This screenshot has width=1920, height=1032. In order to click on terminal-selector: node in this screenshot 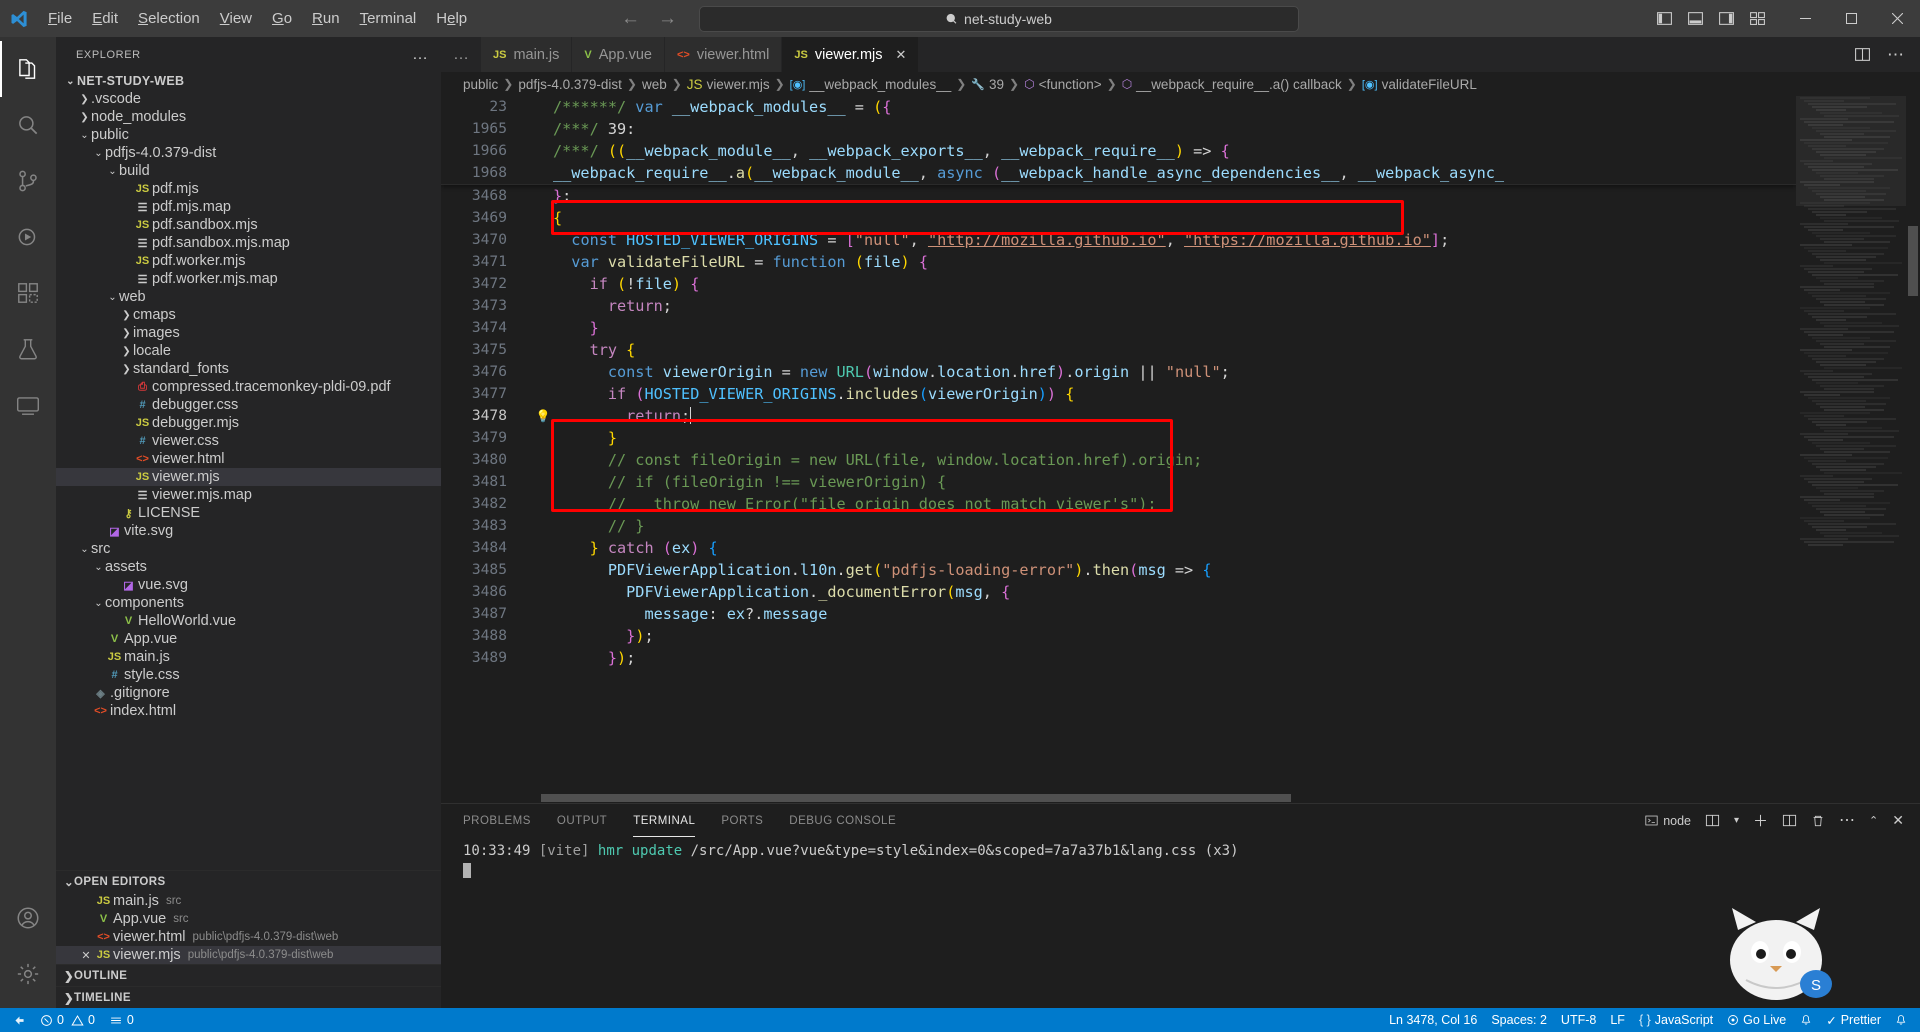, I will do `click(1668, 821)`.